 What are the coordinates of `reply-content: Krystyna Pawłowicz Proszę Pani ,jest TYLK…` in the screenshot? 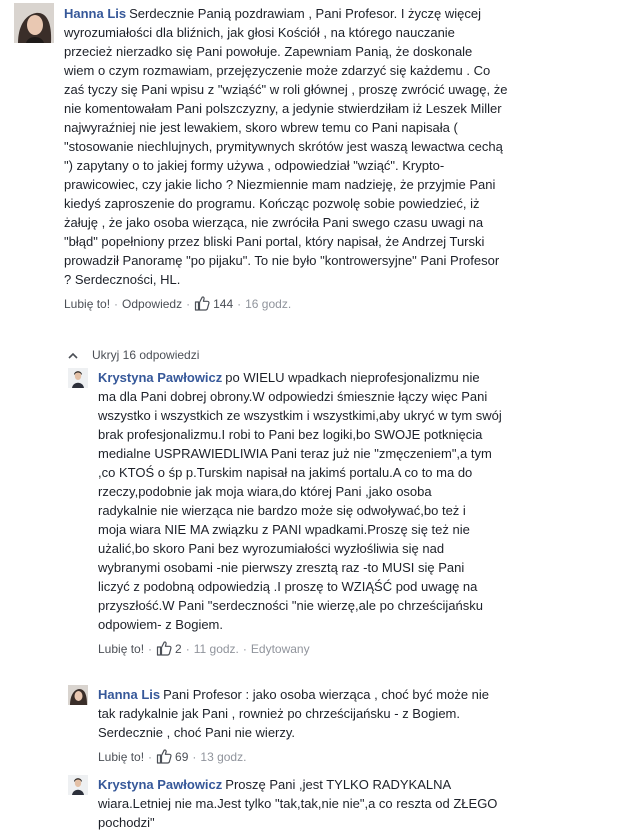 It's located at (355, 803).